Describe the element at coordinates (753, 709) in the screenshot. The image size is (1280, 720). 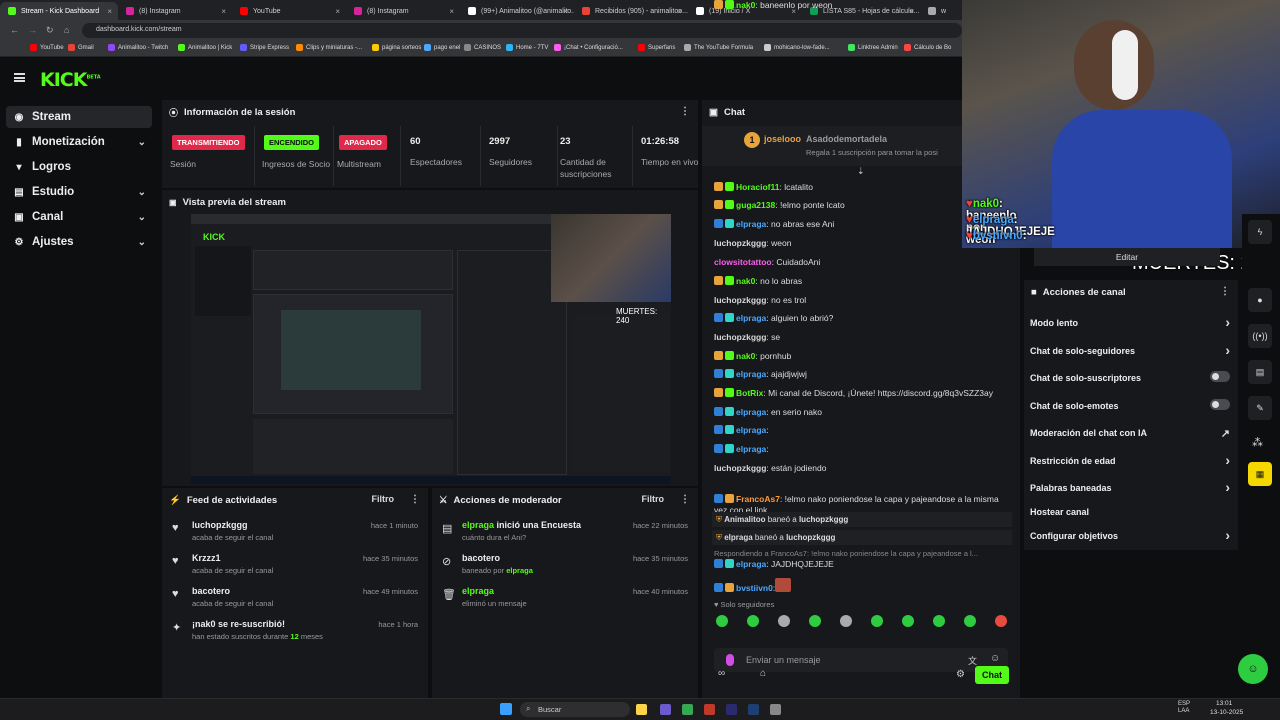
I see `taskbar-photoshop-icon` at that location.